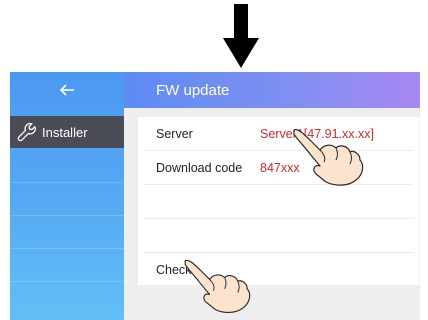  Describe the element at coordinates (278, 134) in the screenshot. I see `server-row: Server Server1[47.91.xx.xx]` at that location.